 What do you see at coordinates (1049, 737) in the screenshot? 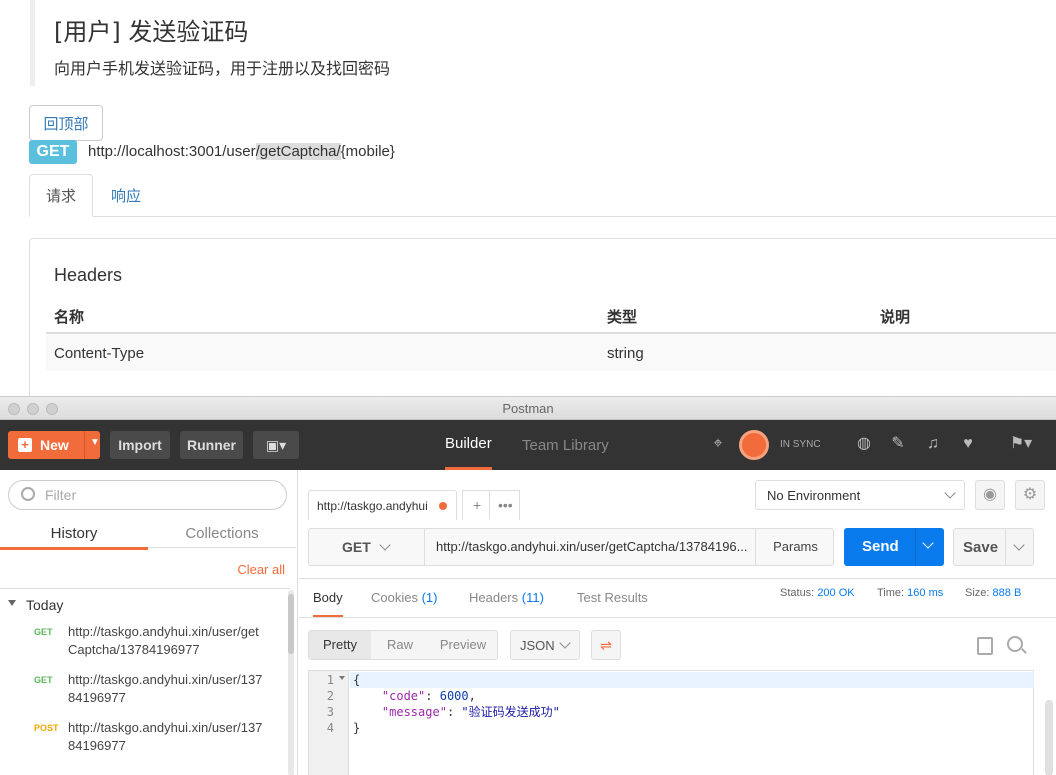
I see `main-scrollbar` at bounding box center [1049, 737].